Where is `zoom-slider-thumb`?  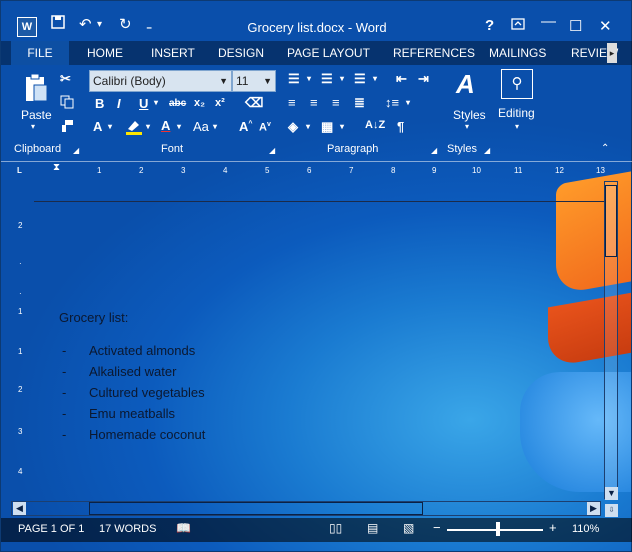 zoom-slider-thumb is located at coordinates (498, 529).